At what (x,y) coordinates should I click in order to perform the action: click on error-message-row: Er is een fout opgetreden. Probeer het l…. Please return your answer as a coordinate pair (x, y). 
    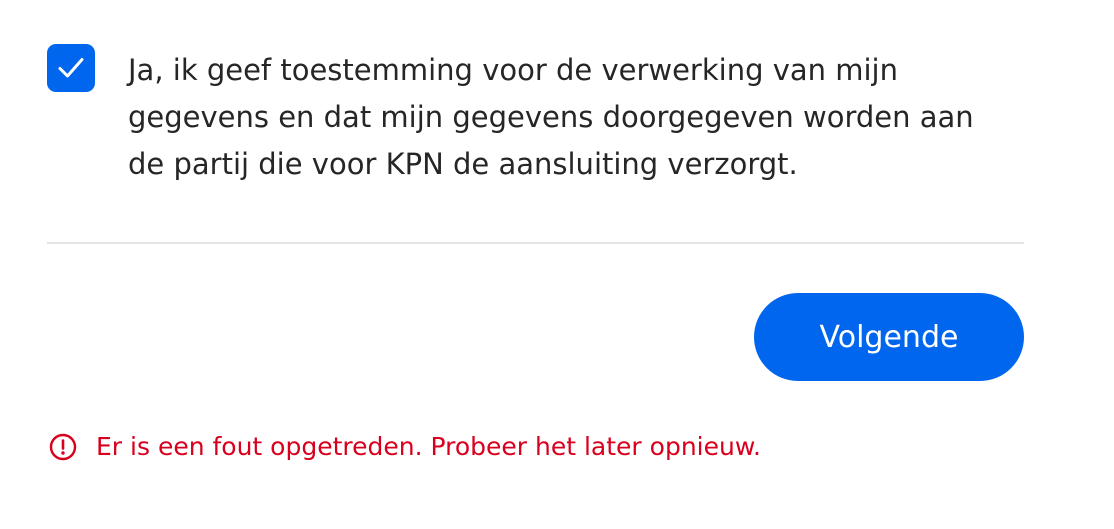
    Looking at the image, I should click on (405, 446).